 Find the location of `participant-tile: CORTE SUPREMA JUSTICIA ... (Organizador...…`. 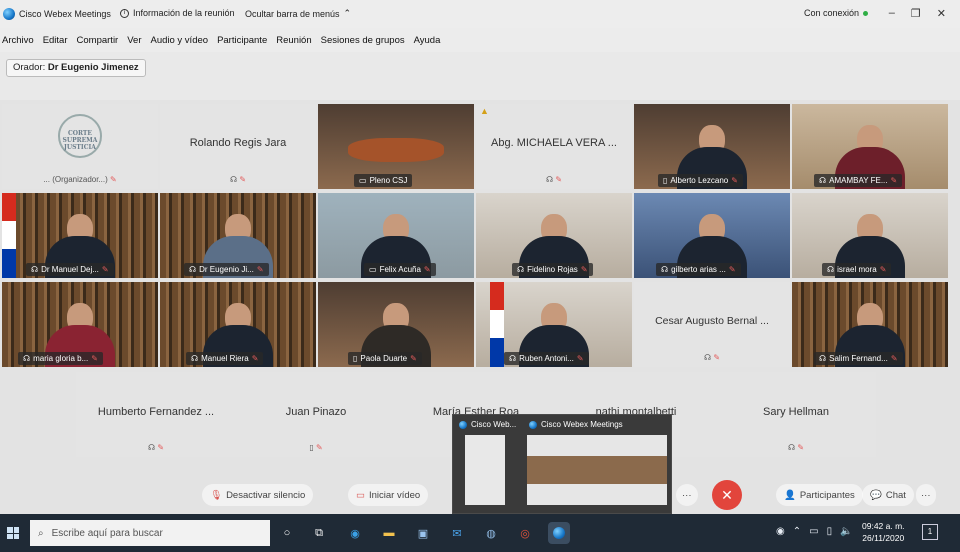

participant-tile: CORTE SUPREMA JUSTICIA ... (Organizador...… is located at coordinates (80, 146).